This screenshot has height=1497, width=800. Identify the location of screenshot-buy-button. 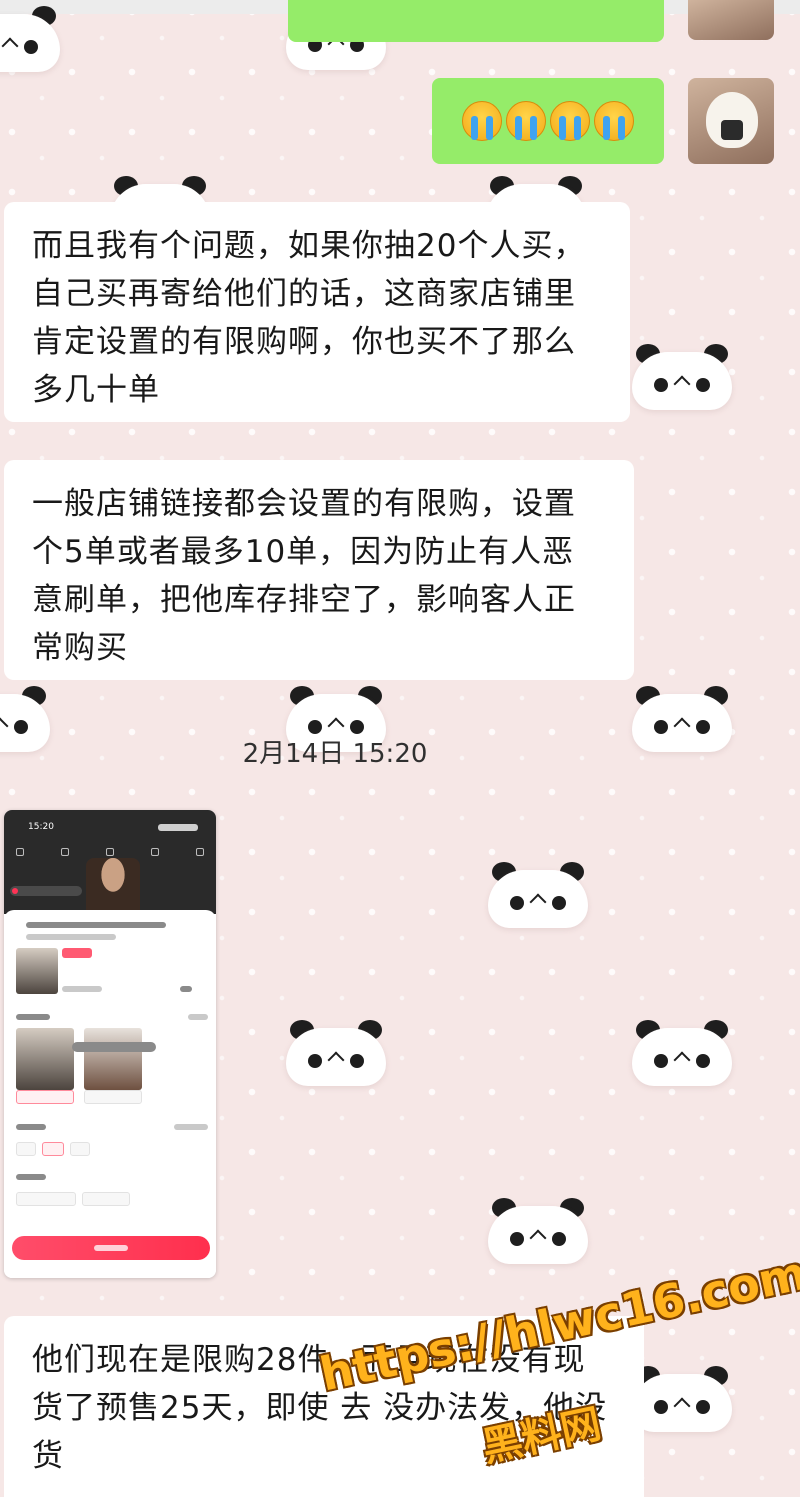
(111, 1248).